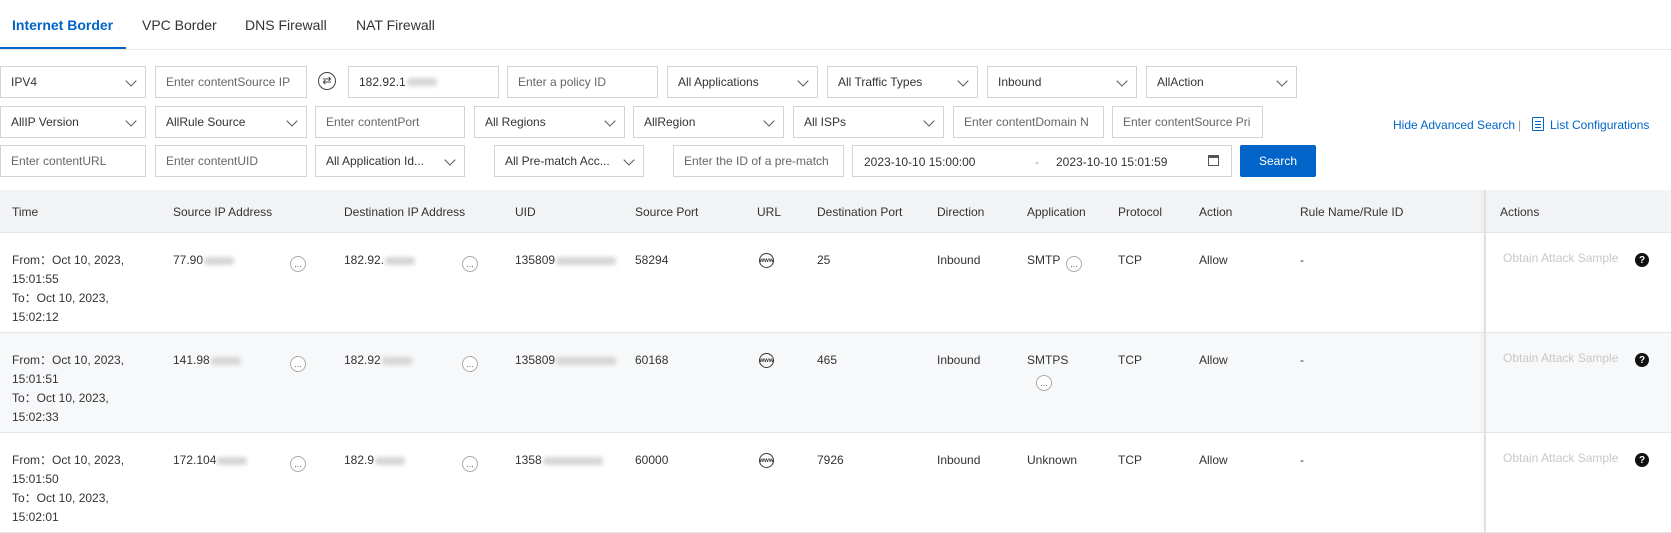 The image size is (1671, 533). What do you see at coordinates (1520, 212) in the screenshot?
I see `column-header: Actions` at bounding box center [1520, 212].